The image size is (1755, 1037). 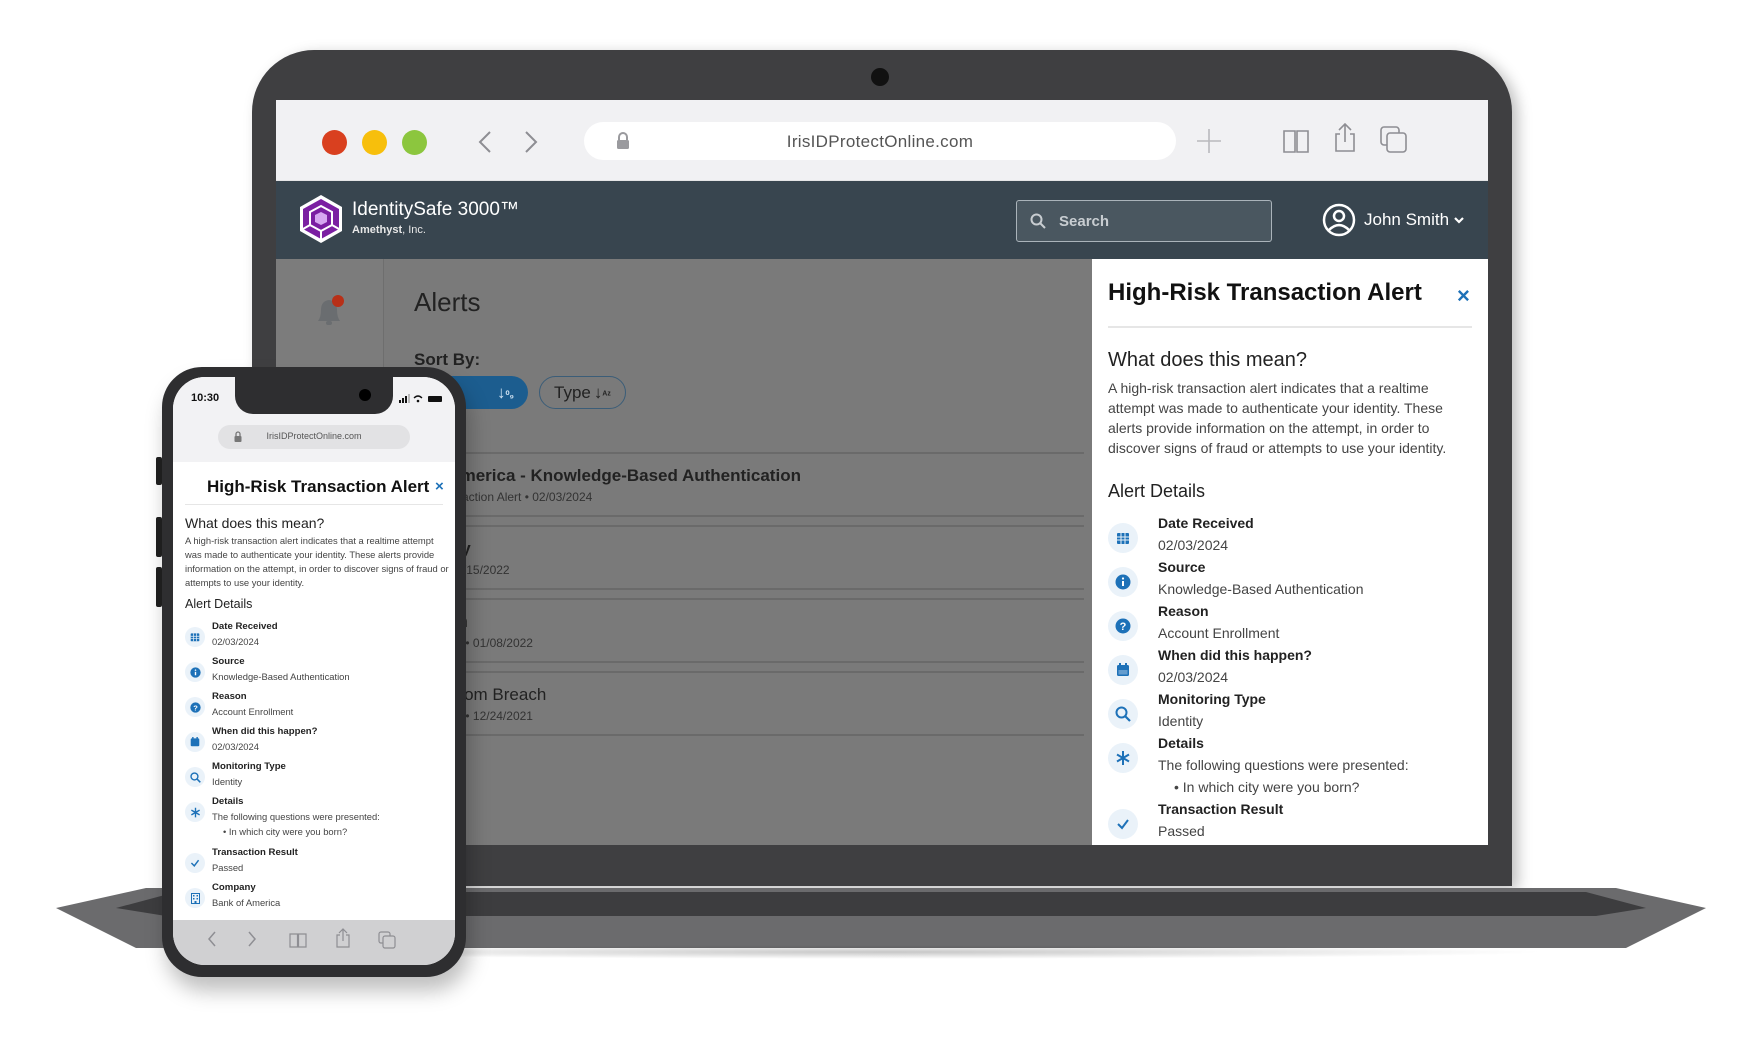 What do you see at coordinates (318, 486) in the screenshot?
I see `phone-panel-title: High-Risk Transaction Alert` at bounding box center [318, 486].